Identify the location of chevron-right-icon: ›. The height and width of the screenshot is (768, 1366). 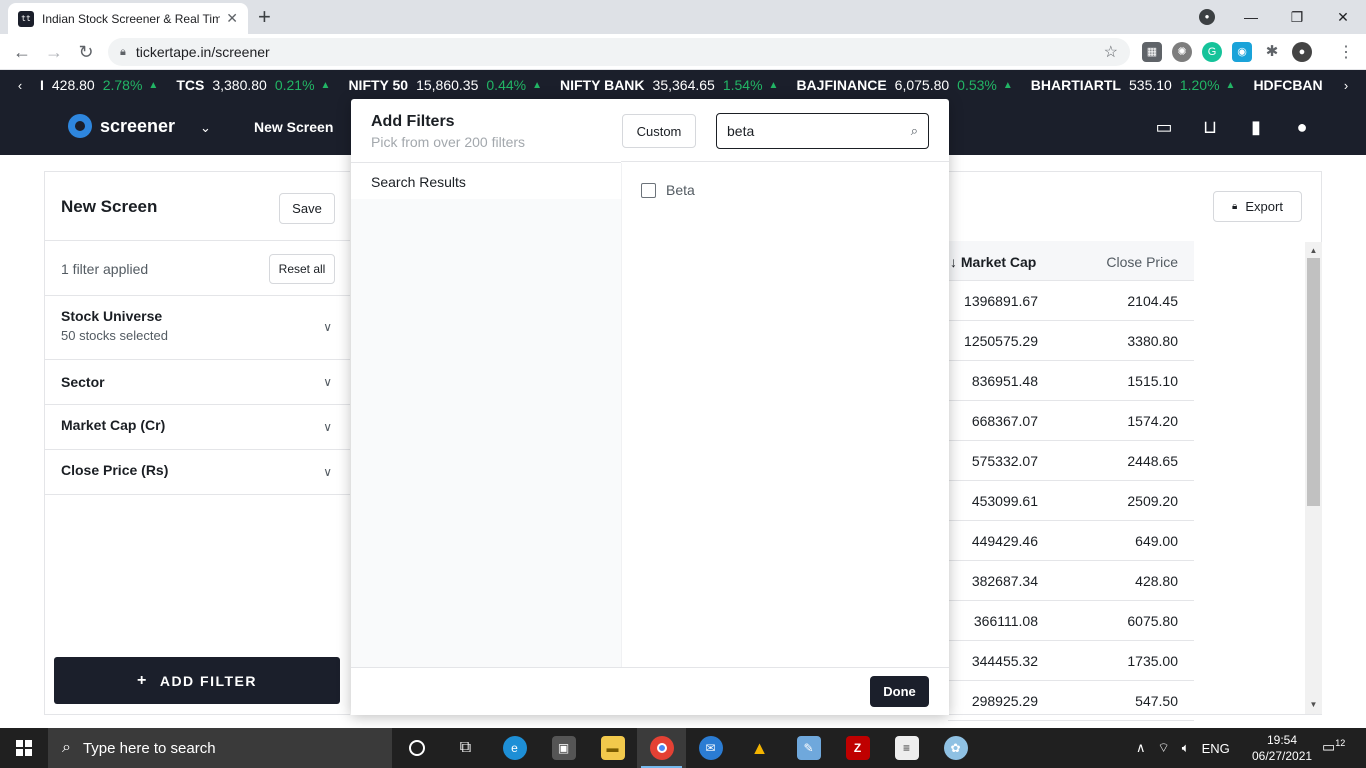
(1346, 85).